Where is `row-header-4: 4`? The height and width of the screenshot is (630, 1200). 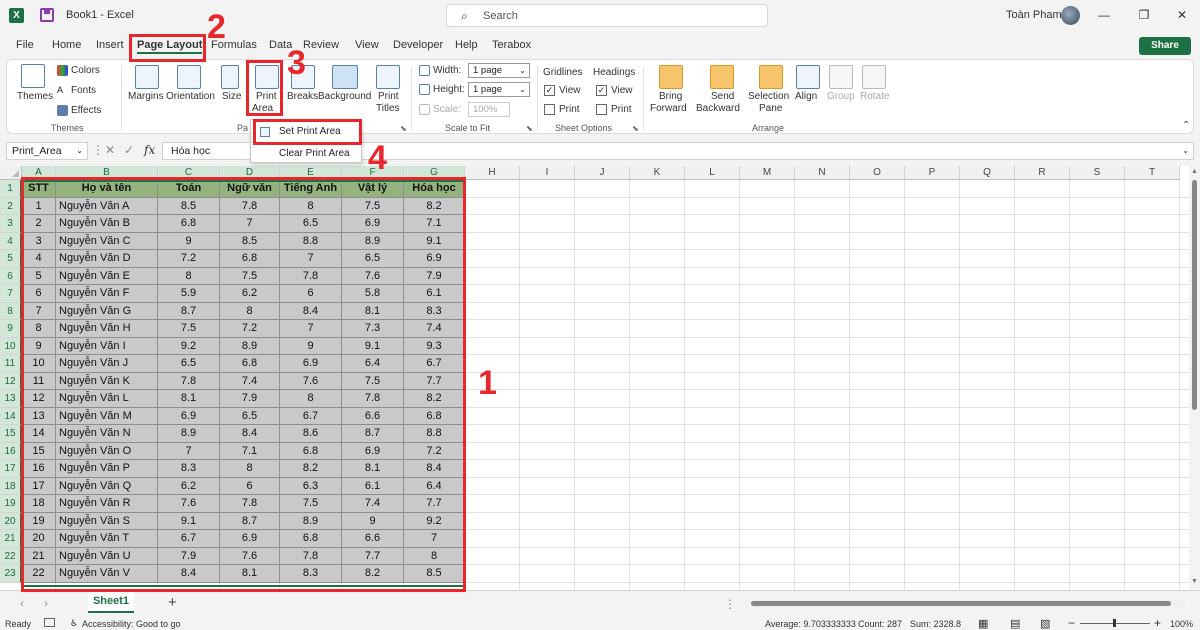
row-header-4: 4 is located at coordinates (11, 241).